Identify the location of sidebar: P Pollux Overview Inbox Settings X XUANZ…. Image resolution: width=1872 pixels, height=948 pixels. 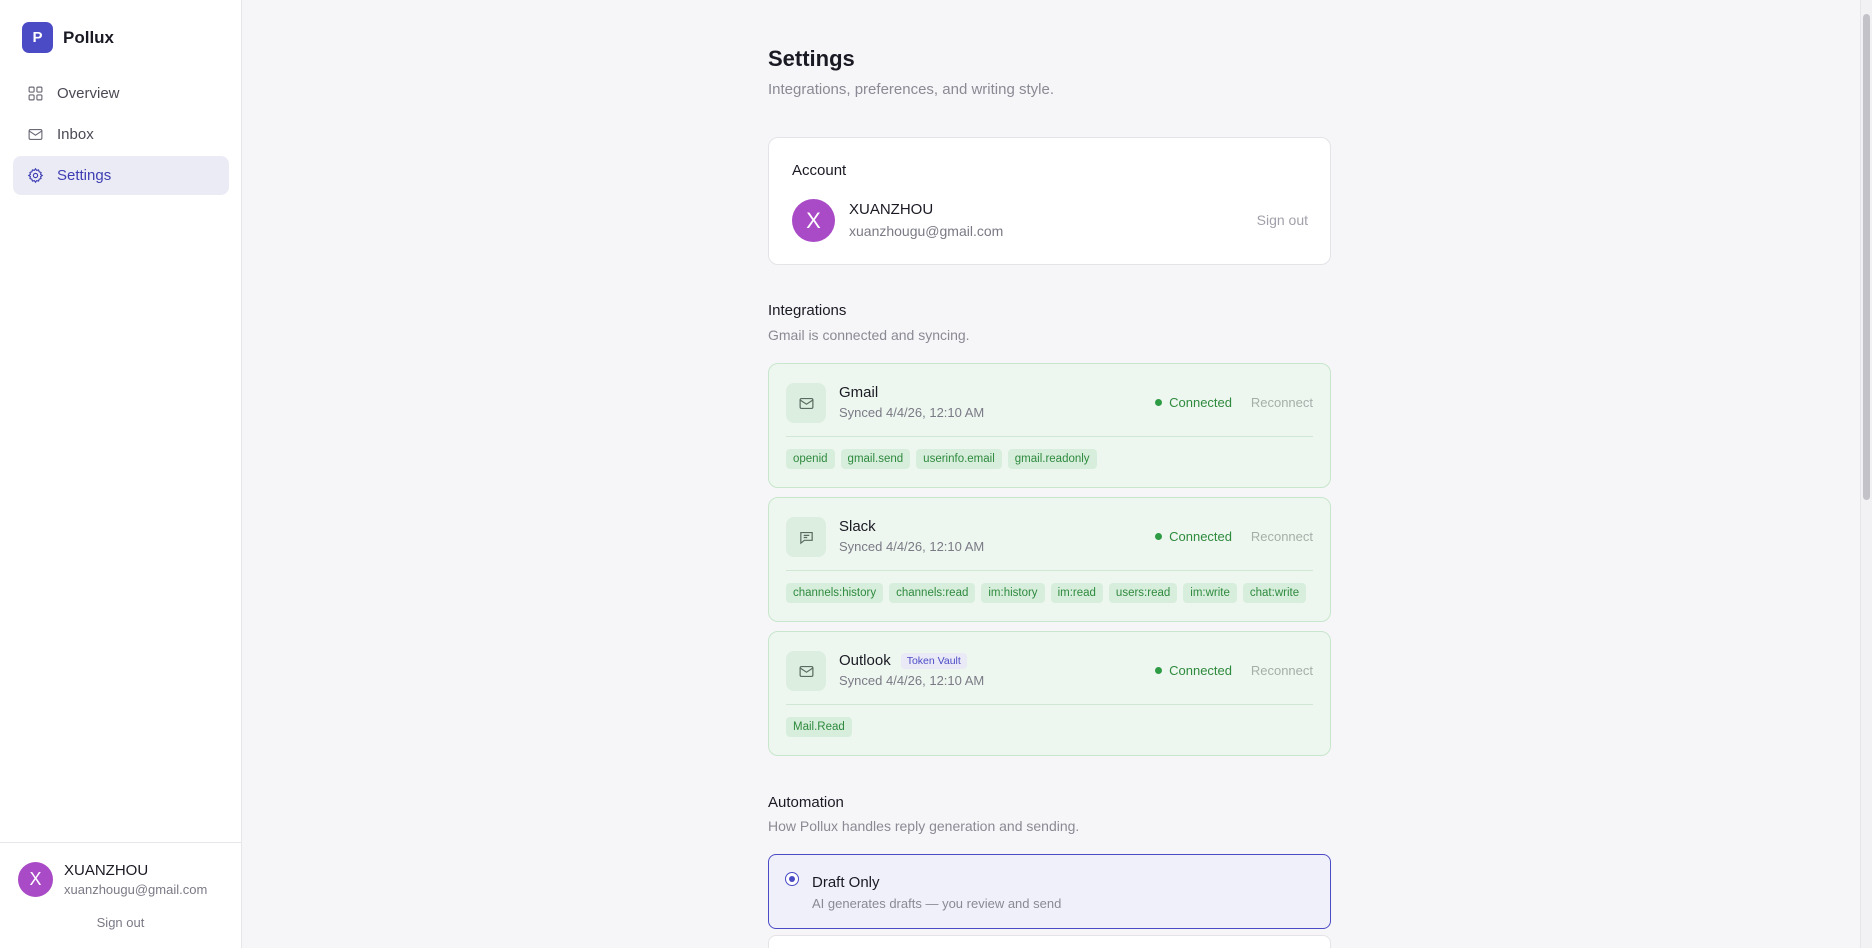
(121, 474).